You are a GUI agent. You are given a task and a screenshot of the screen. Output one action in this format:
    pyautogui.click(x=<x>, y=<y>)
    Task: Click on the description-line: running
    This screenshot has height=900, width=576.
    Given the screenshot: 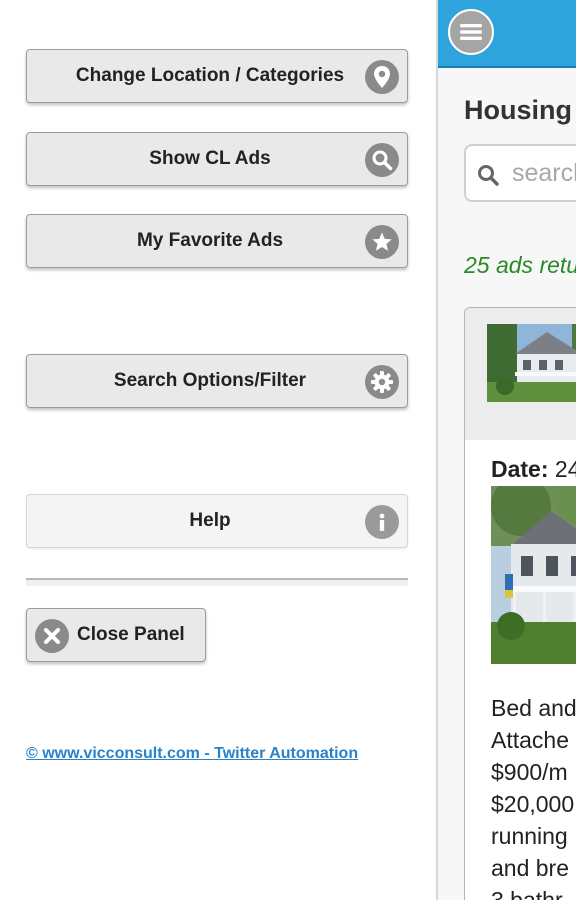 What is the action you would take?
    pyautogui.click(x=529, y=836)
    